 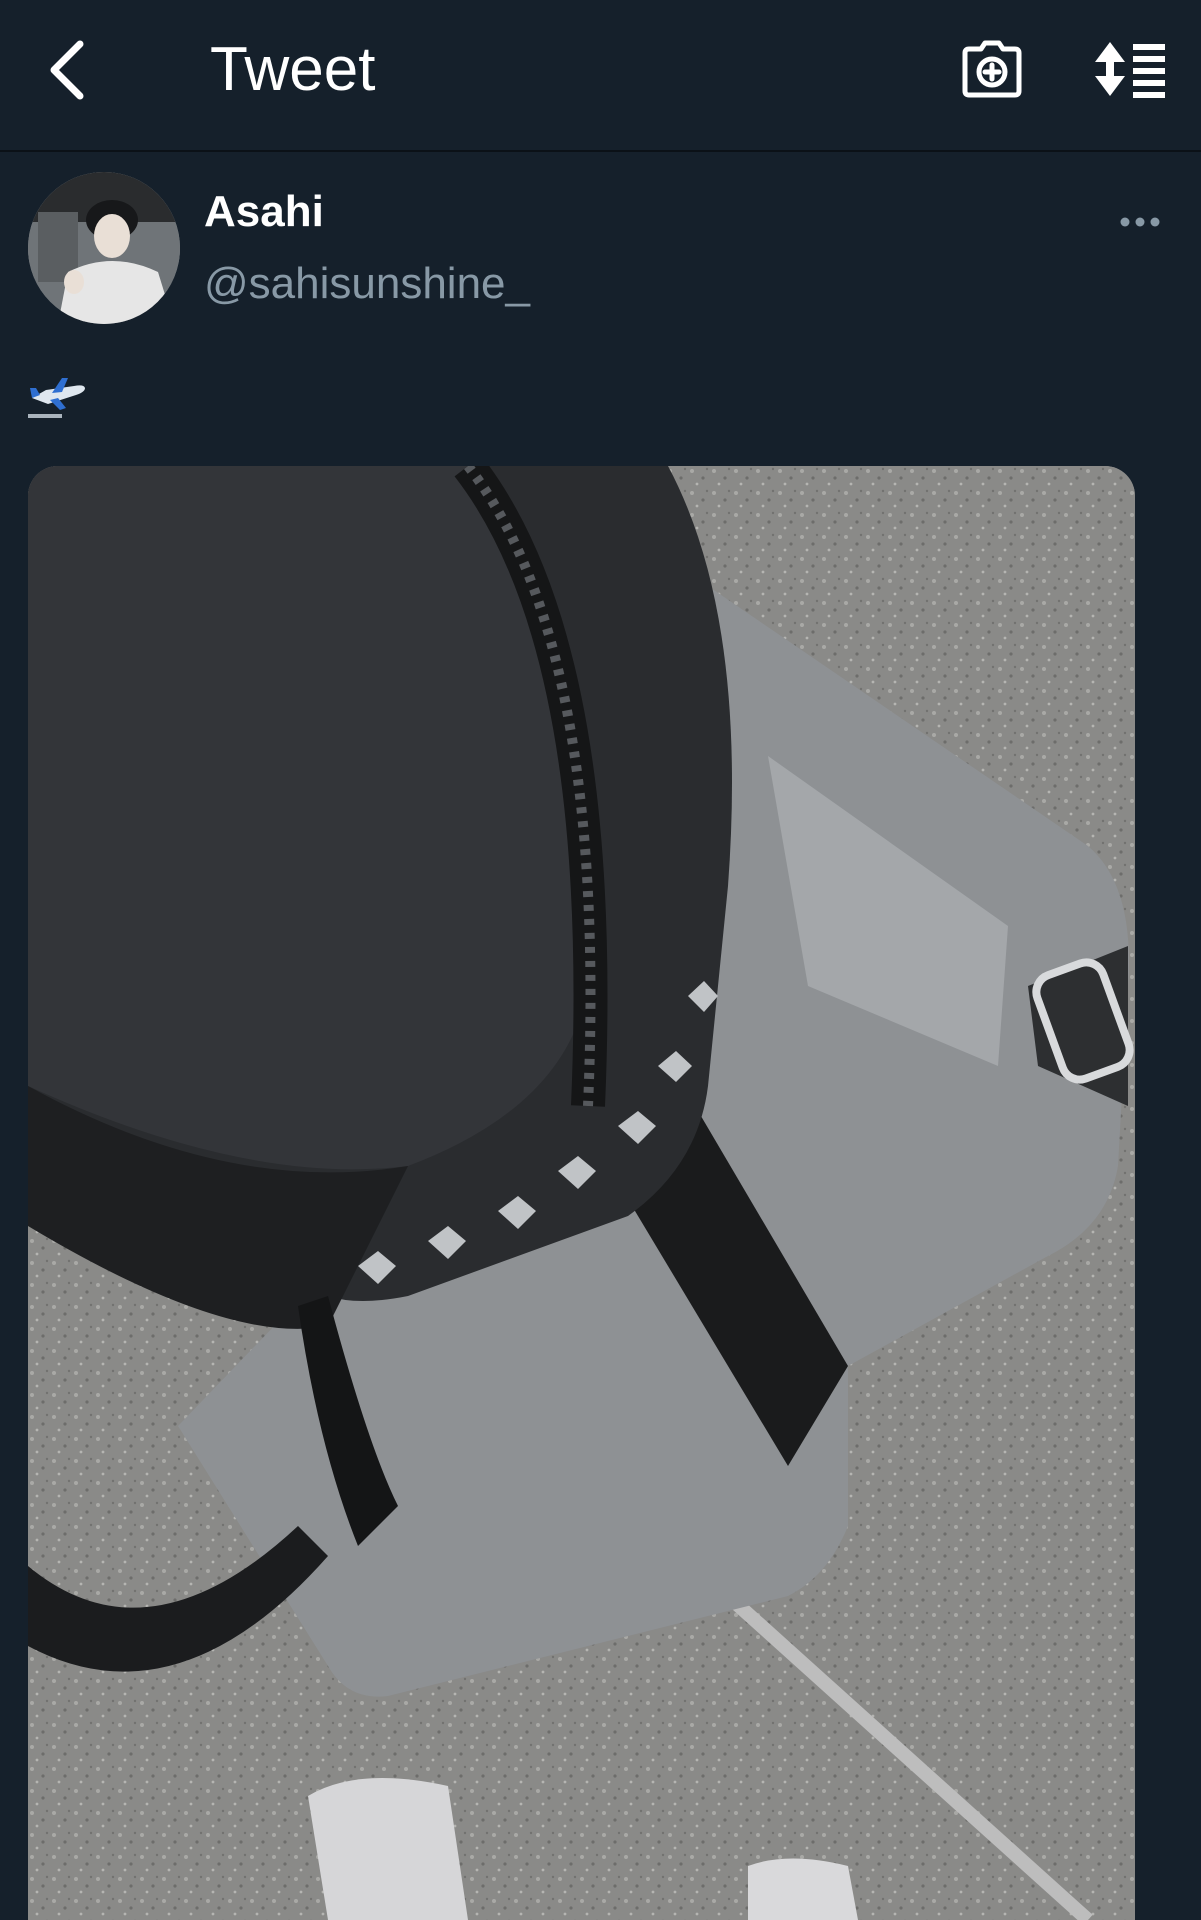 I want to click on airplane-departure-emoji, so click(x=56, y=398).